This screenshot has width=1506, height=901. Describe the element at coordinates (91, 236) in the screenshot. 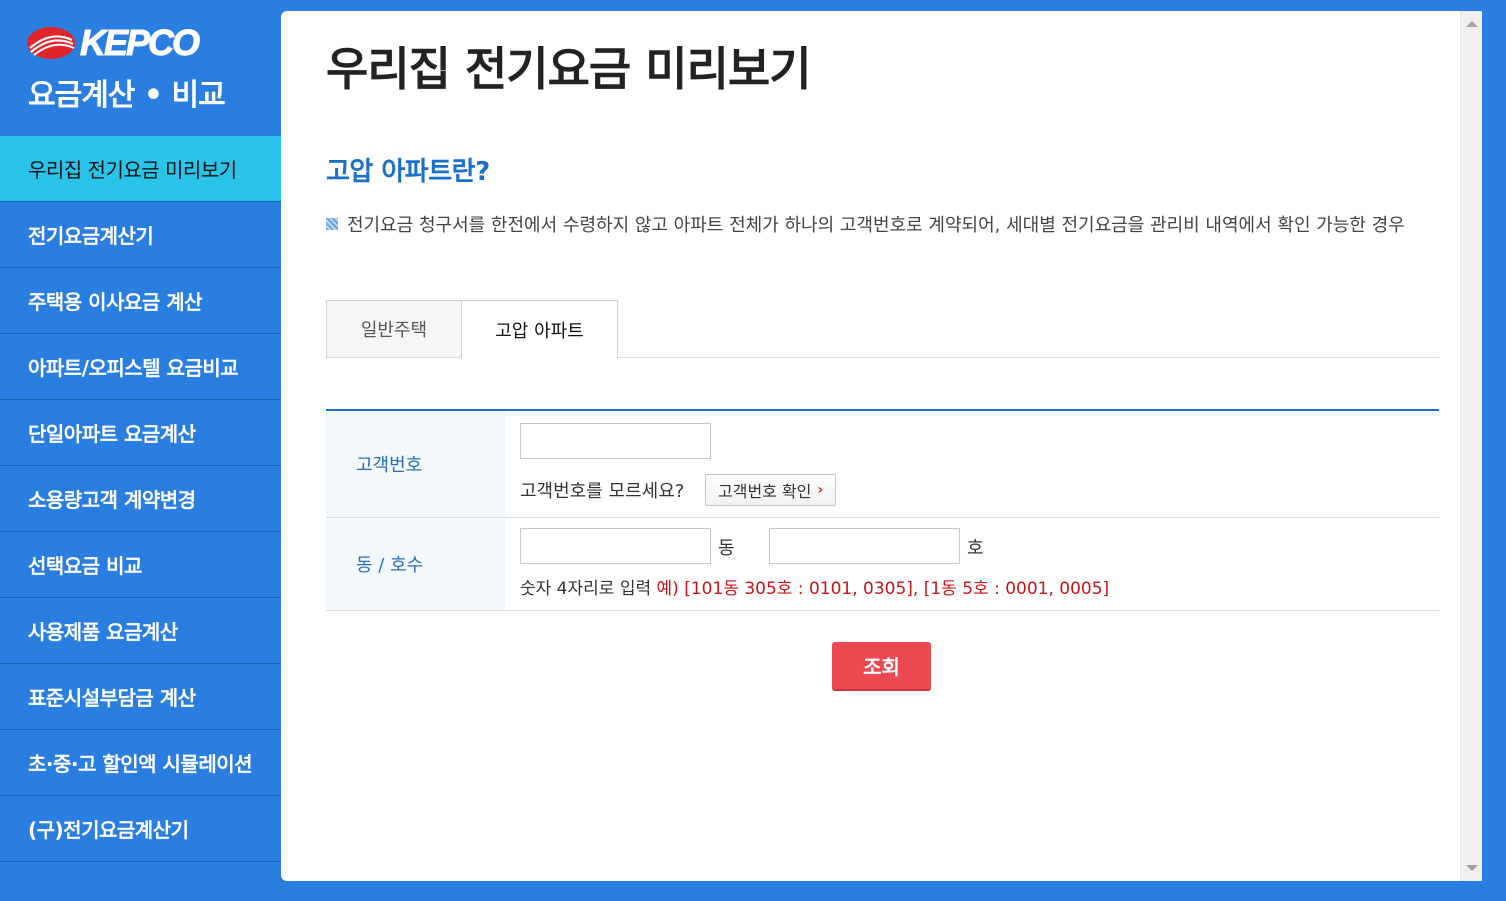

I see `sidebar-item-label: 전기요금계산기` at that location.